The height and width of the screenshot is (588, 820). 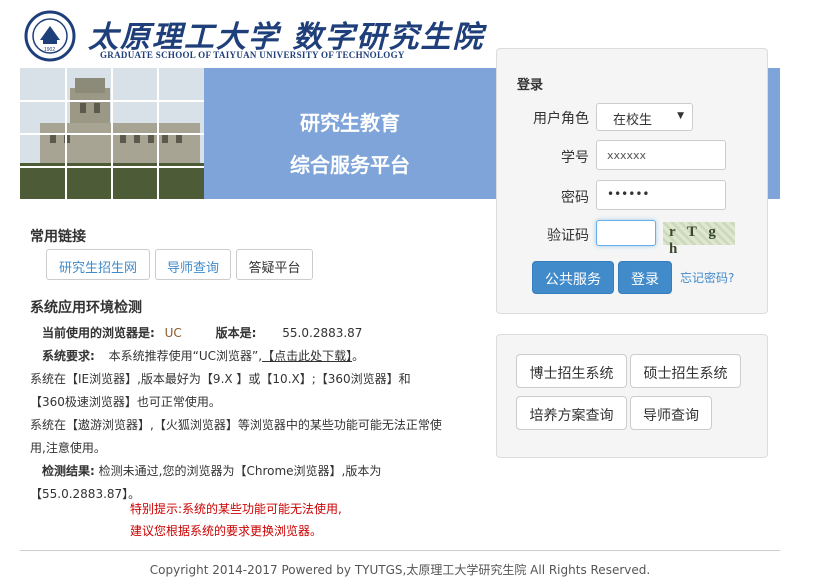 I want to click on special-warning: 特别提示:系统的某些功能可能无法使用, 建议您根据系统的要求更换浏览器。, so click(x=236, y=520).